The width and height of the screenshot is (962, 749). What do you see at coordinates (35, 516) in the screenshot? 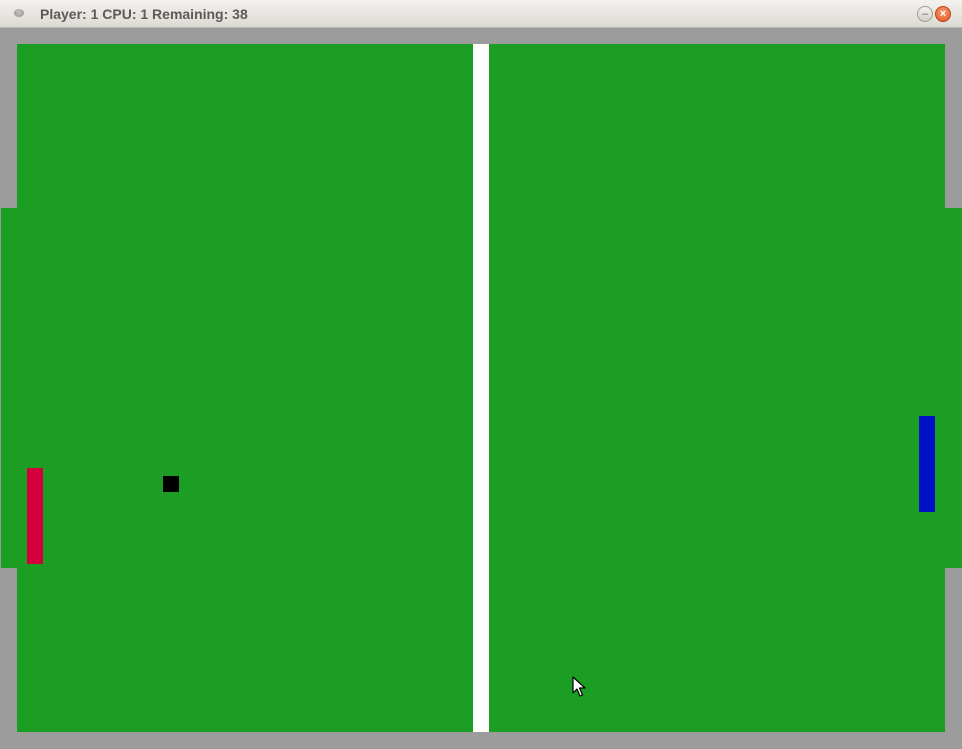
I see `player-paddle` at bounding box center [35, 516].